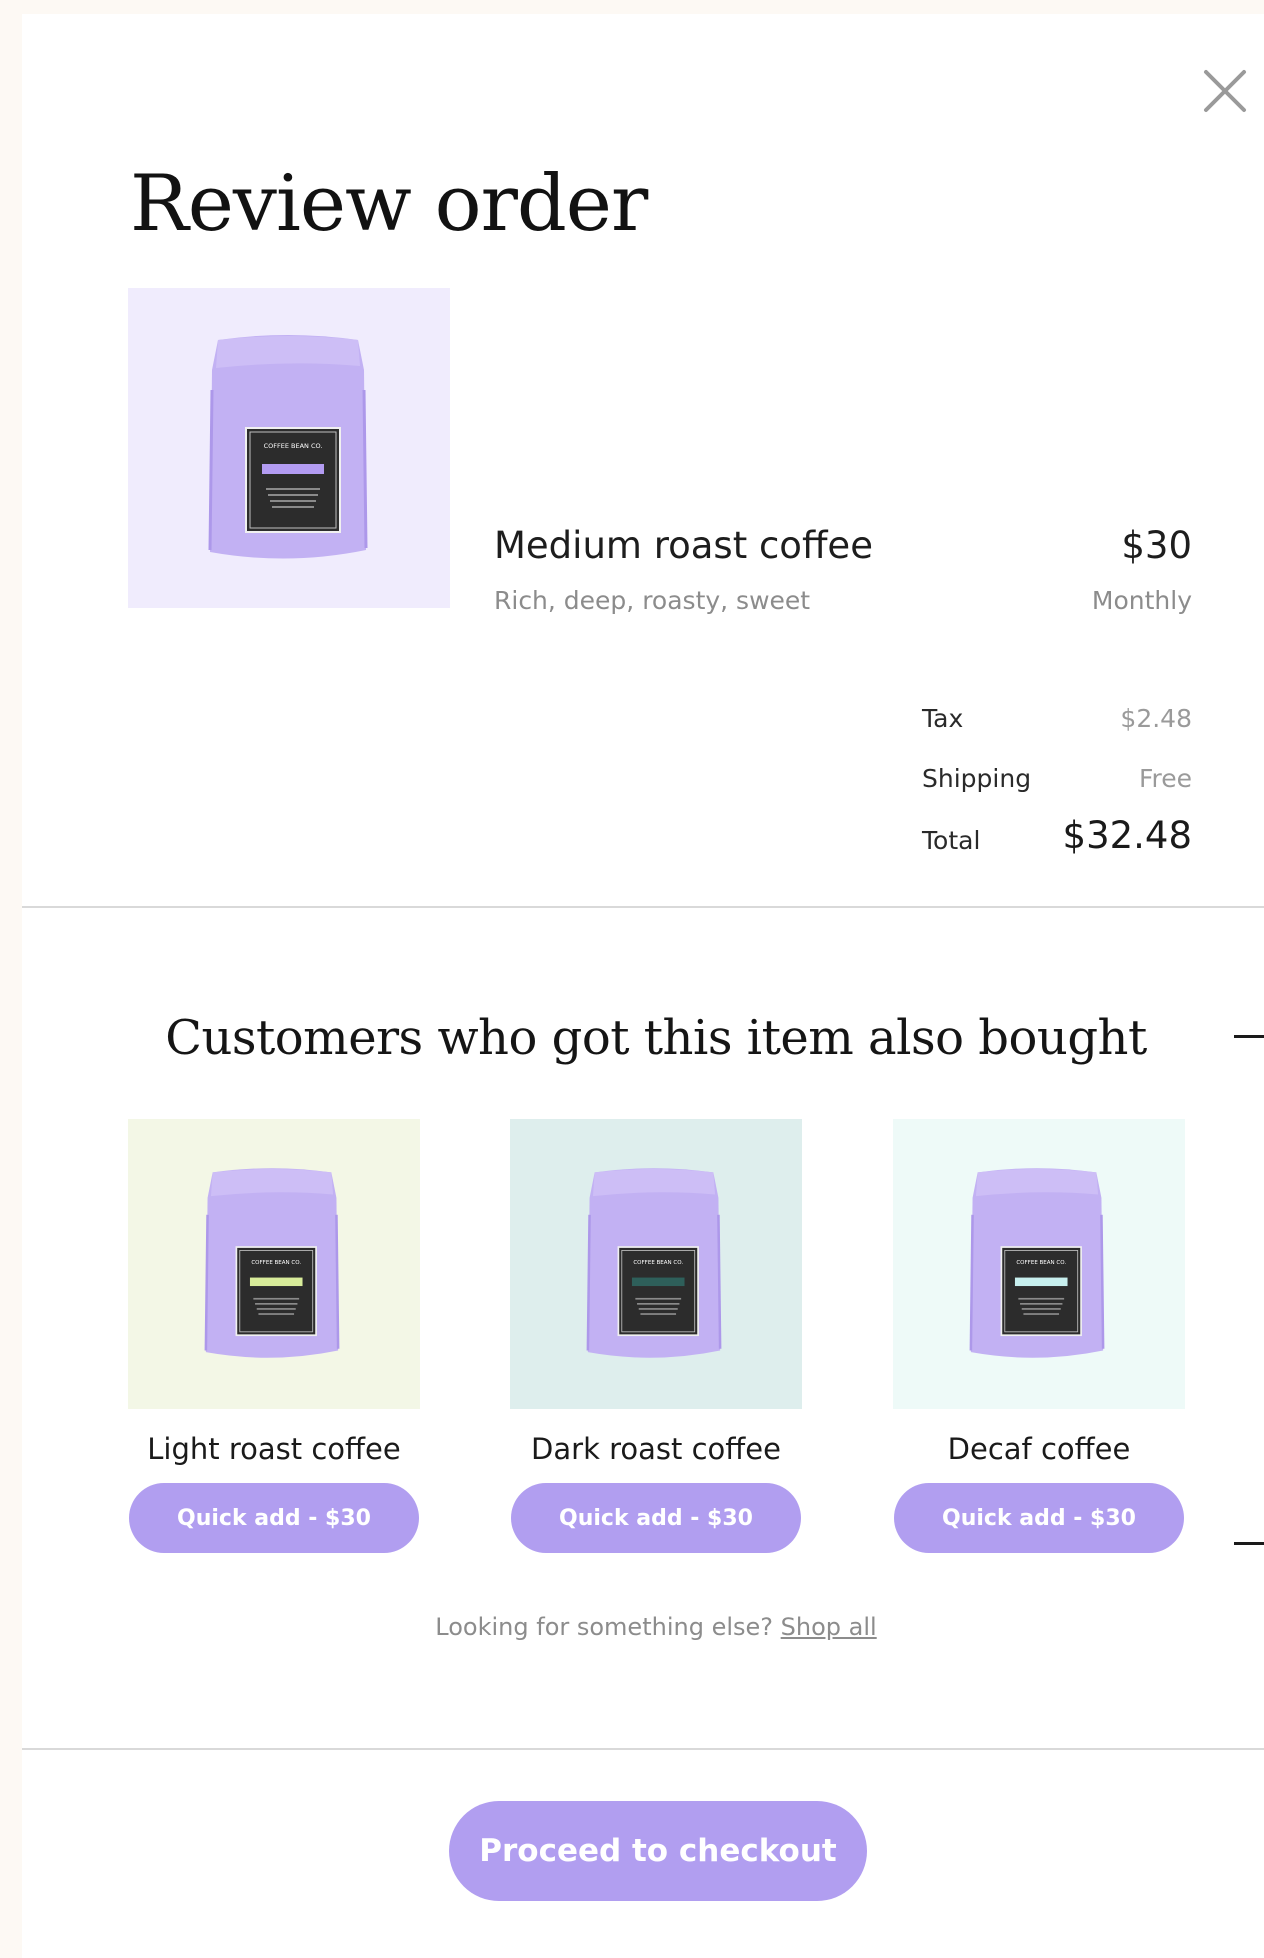 This screenshot has height=1958, width=1264. Describe the element at coordinates (829, 1627) in the screenshot. I see `shop-all-link: Shop all` at that location.